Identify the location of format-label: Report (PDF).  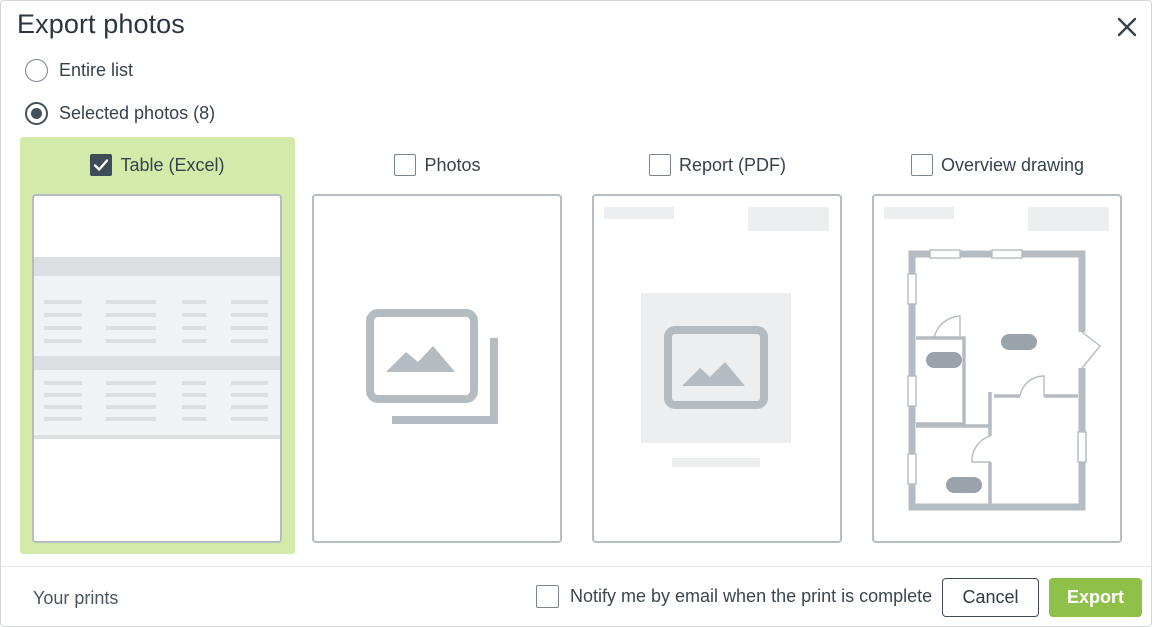
(732, 164).